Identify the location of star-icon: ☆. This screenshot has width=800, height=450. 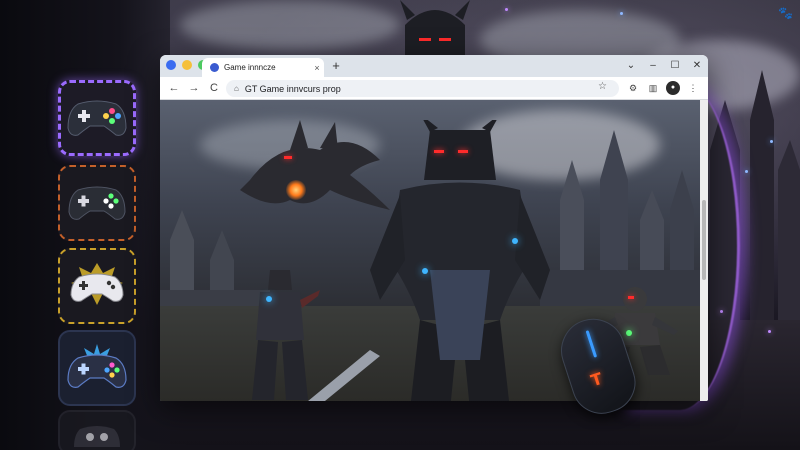
(602, 86).